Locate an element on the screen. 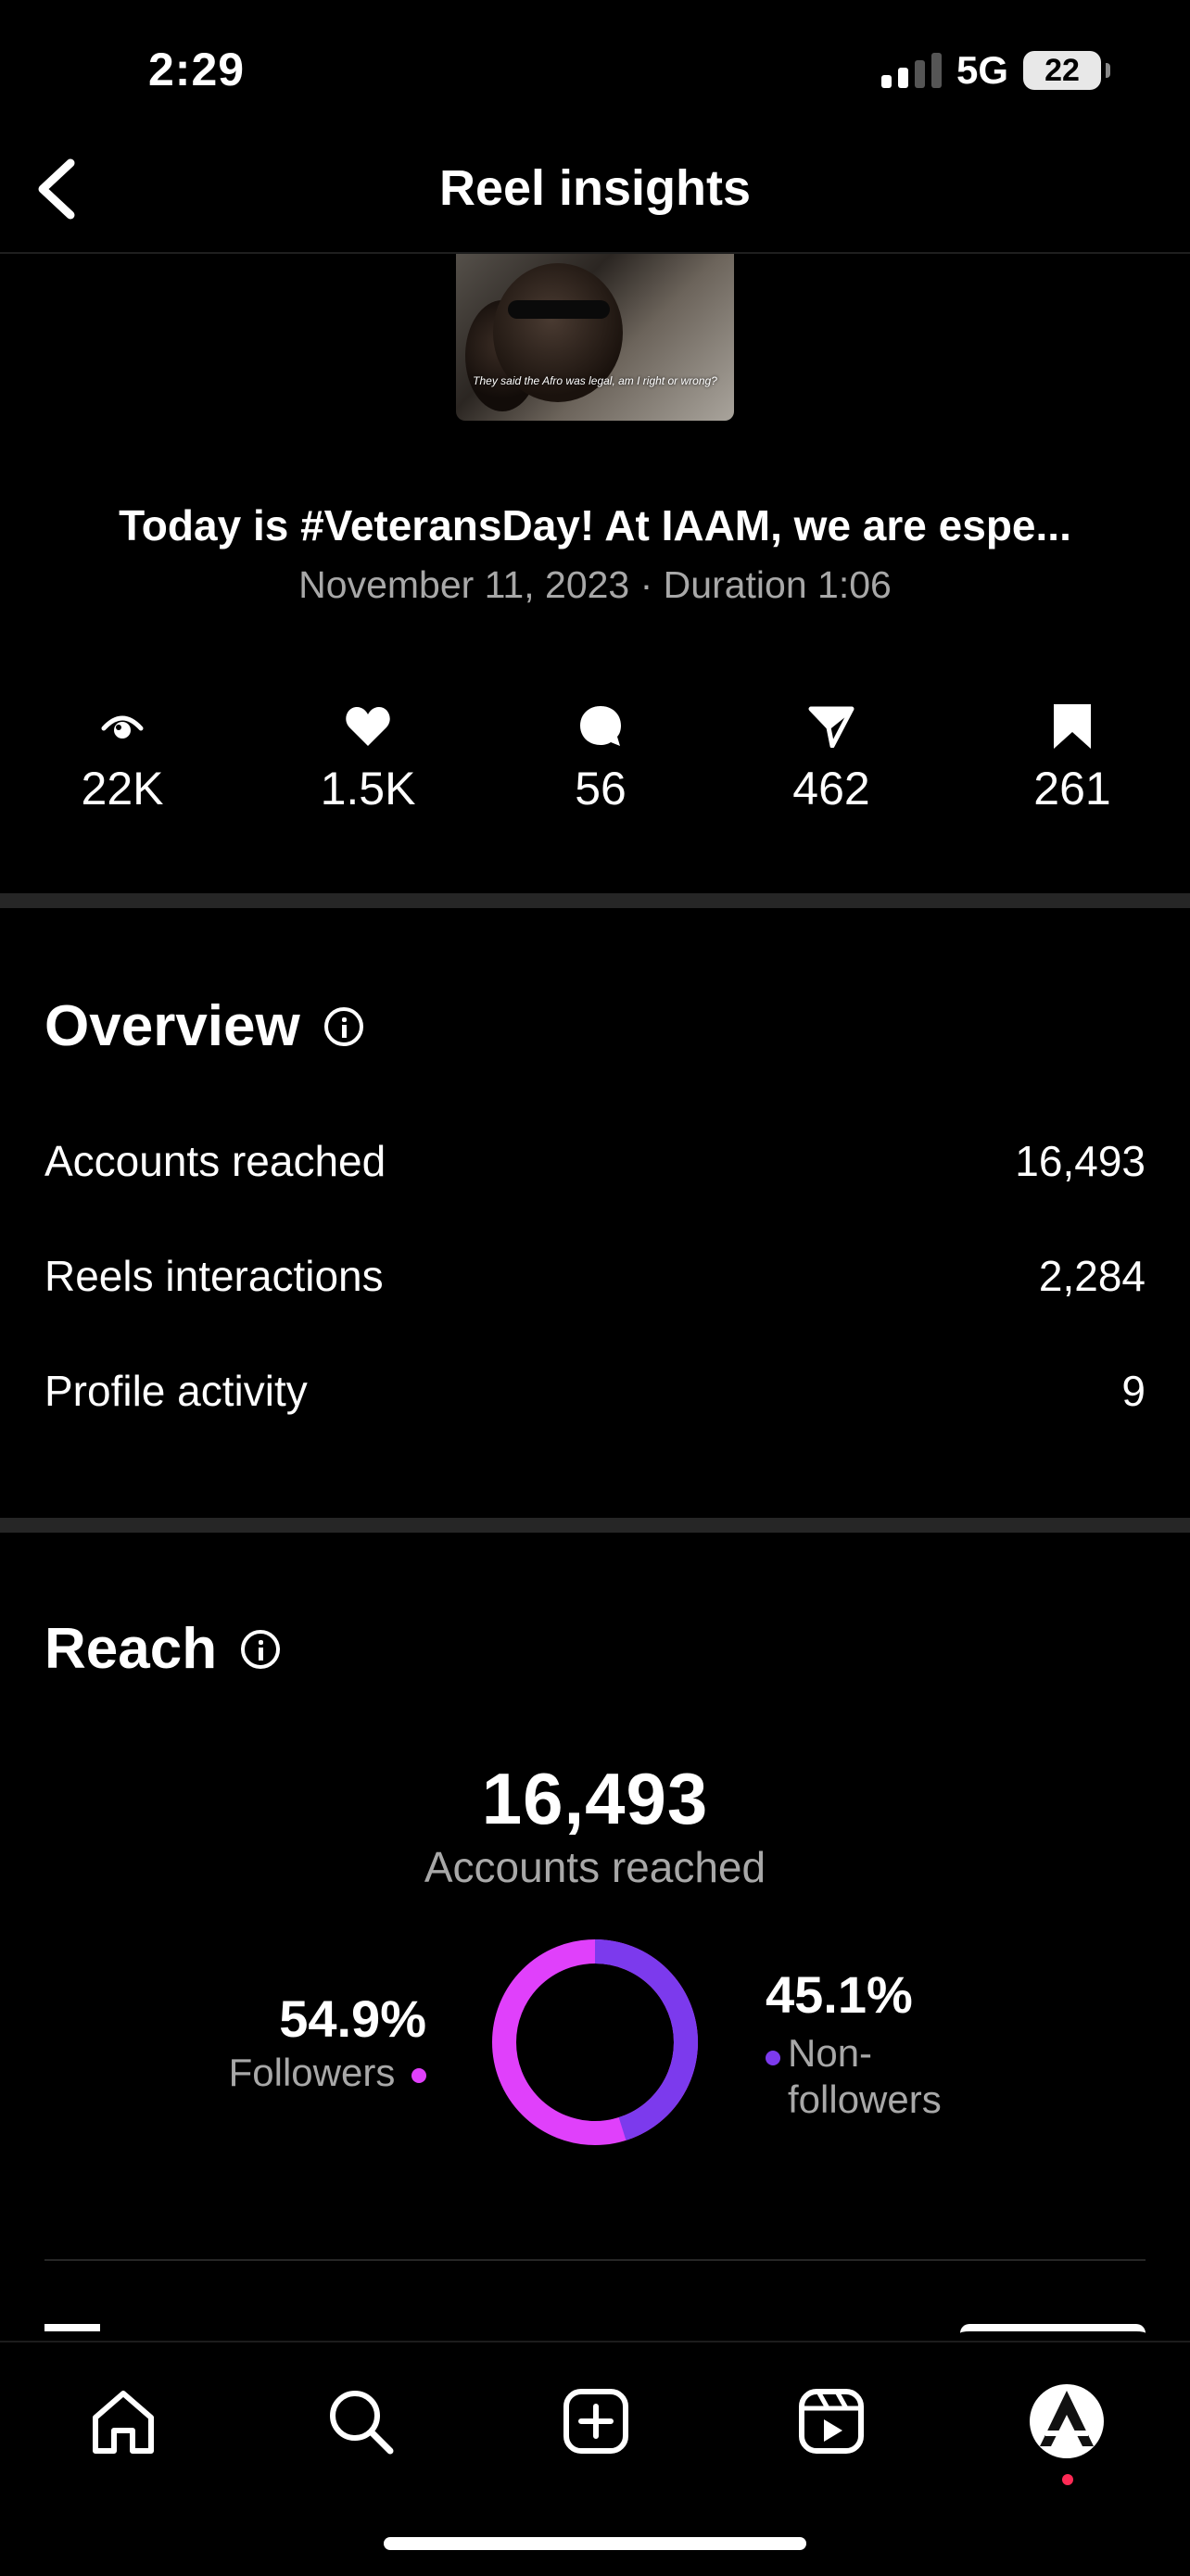 The width and height of the screenshot is (1190, 2576). reels-icon is located at coordinates (831, 2421).